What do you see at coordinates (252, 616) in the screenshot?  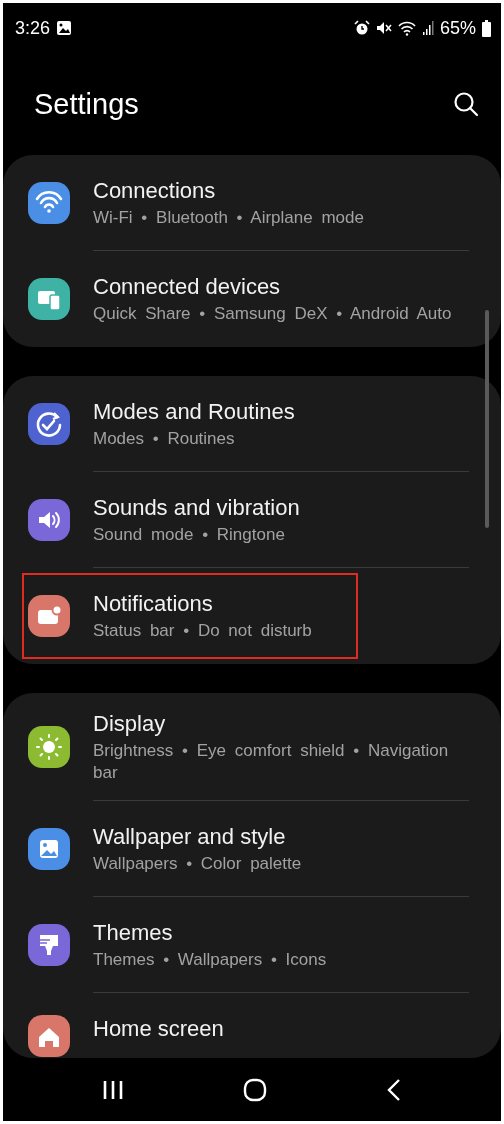 I see `settings-item: Notifications Status bar • Do not disturb` at bounding box center [252, 616].